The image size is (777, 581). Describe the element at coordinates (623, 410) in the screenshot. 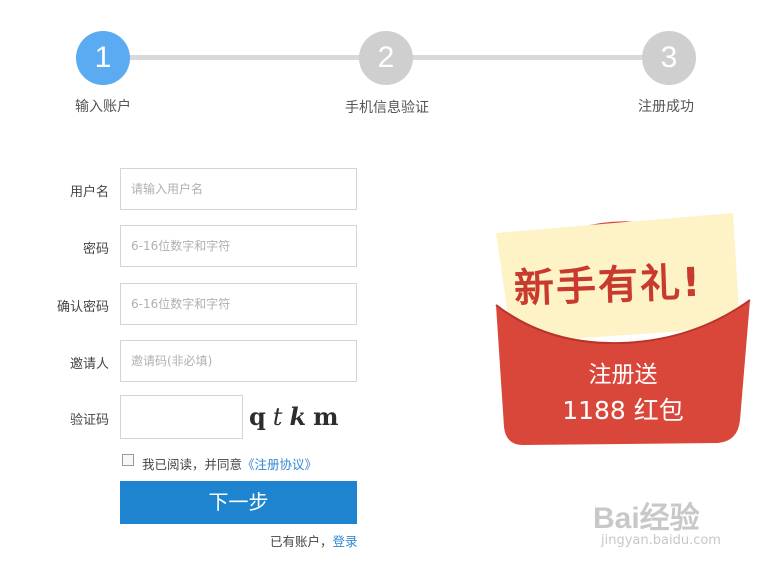

I see `promo-line-2: 1188 红包` at that location.